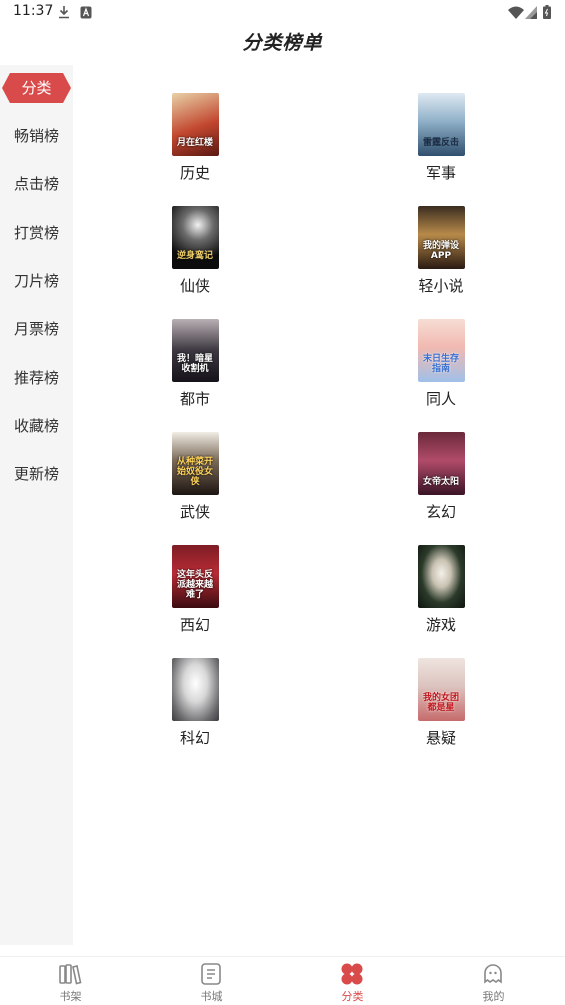  What do you see at coordinates (211, 996) in the screenshot?
I see `nav-label: 书城` at bounding box center [211, 996].